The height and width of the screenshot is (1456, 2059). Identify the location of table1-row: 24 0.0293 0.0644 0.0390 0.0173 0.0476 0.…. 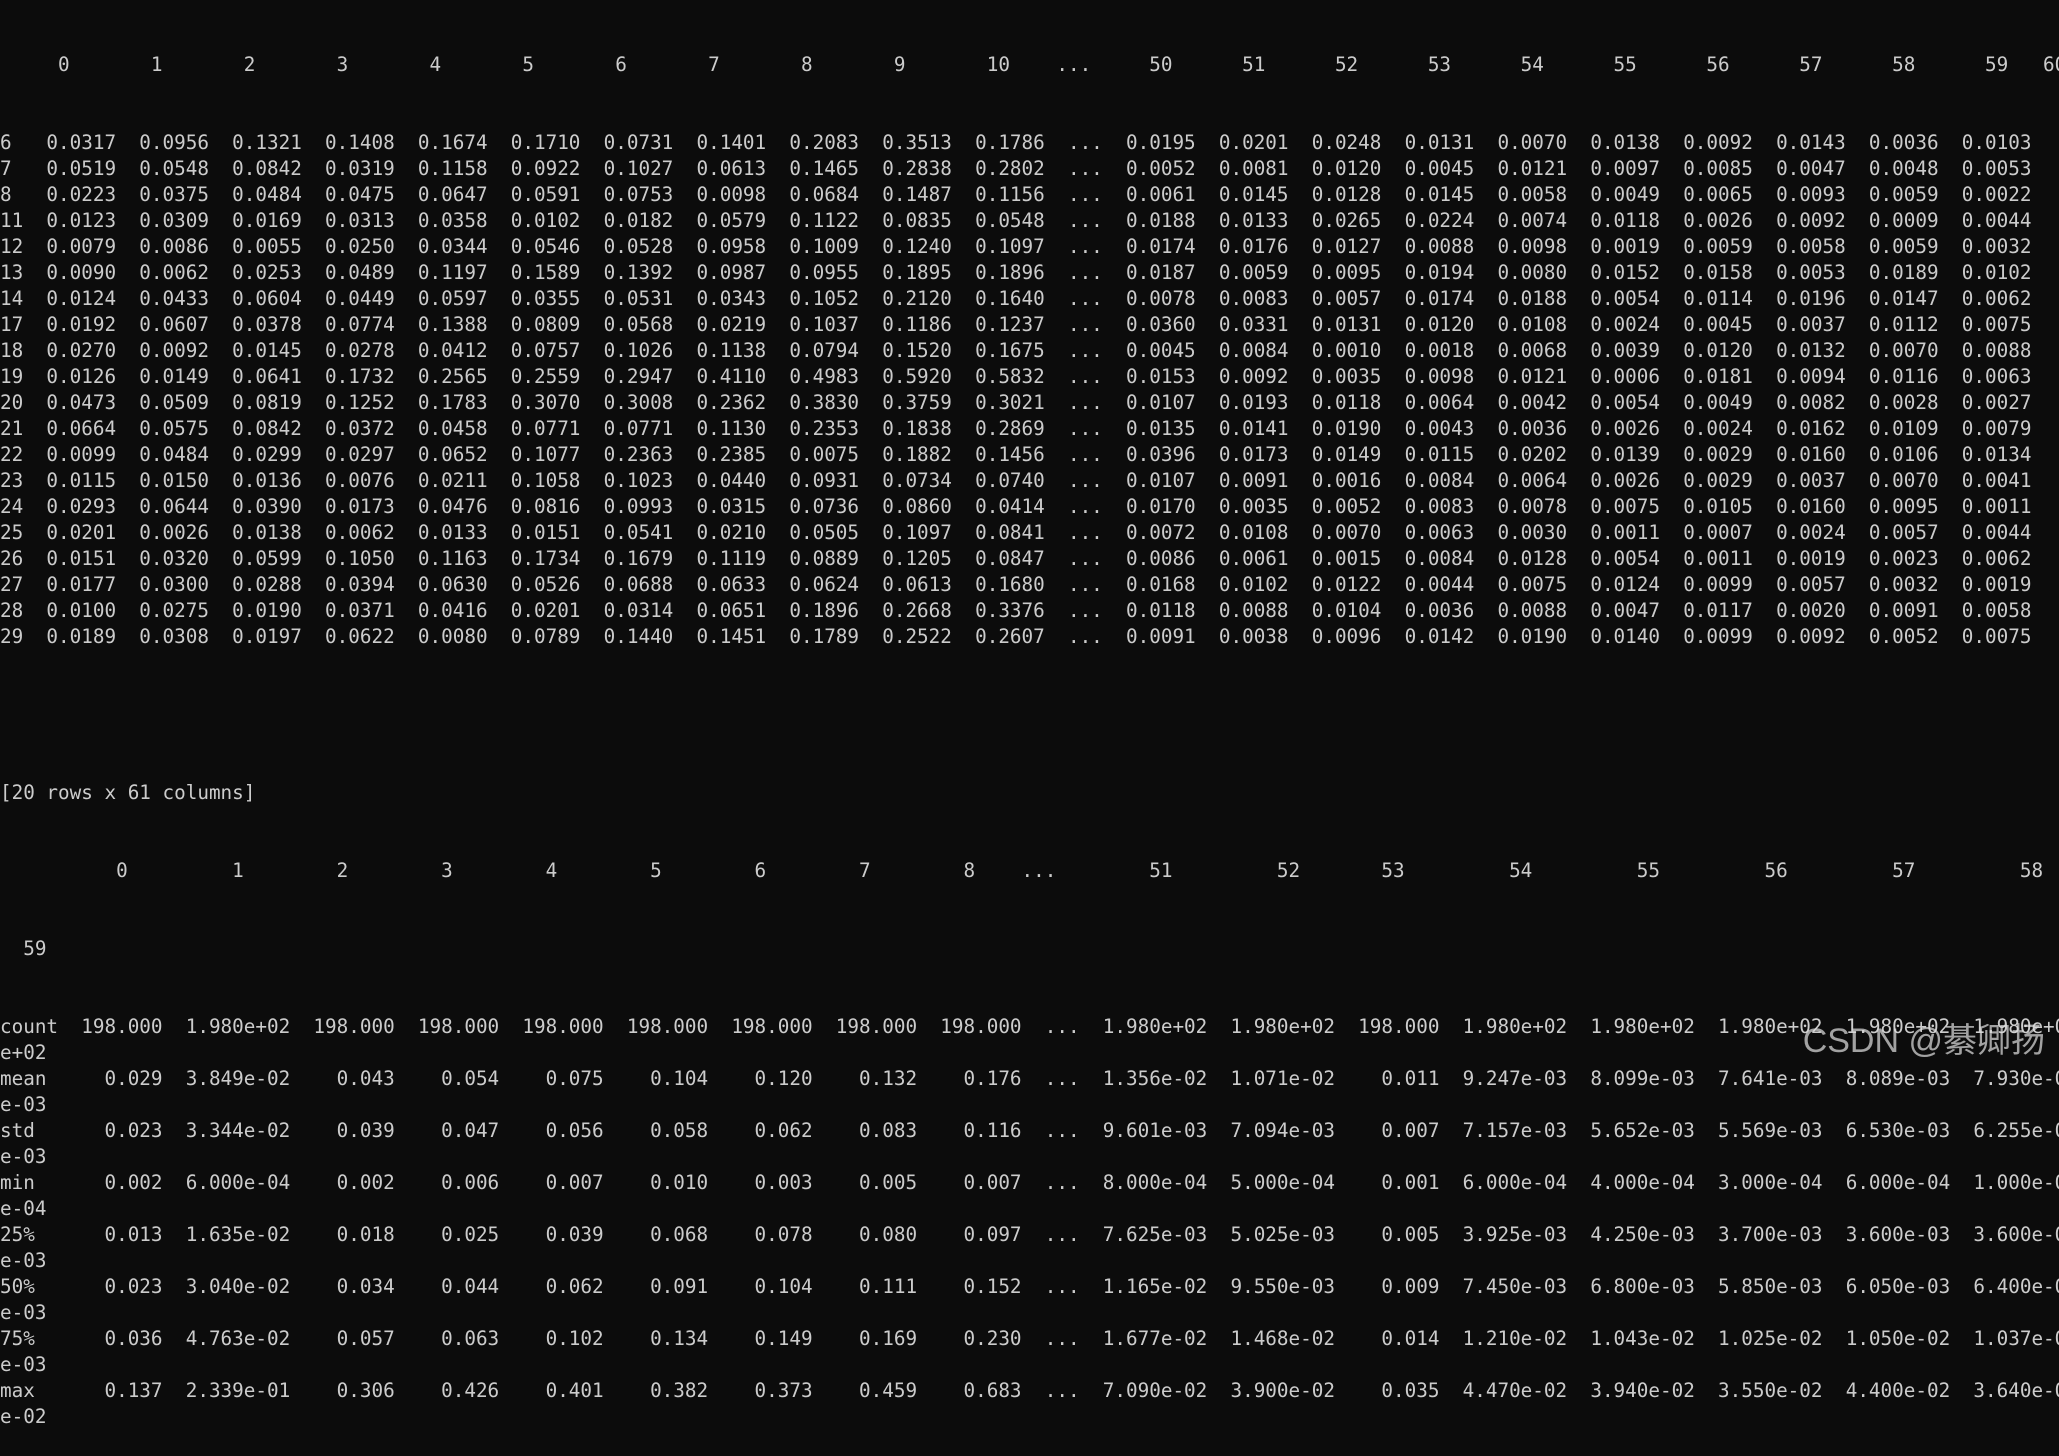
(1029, 506).